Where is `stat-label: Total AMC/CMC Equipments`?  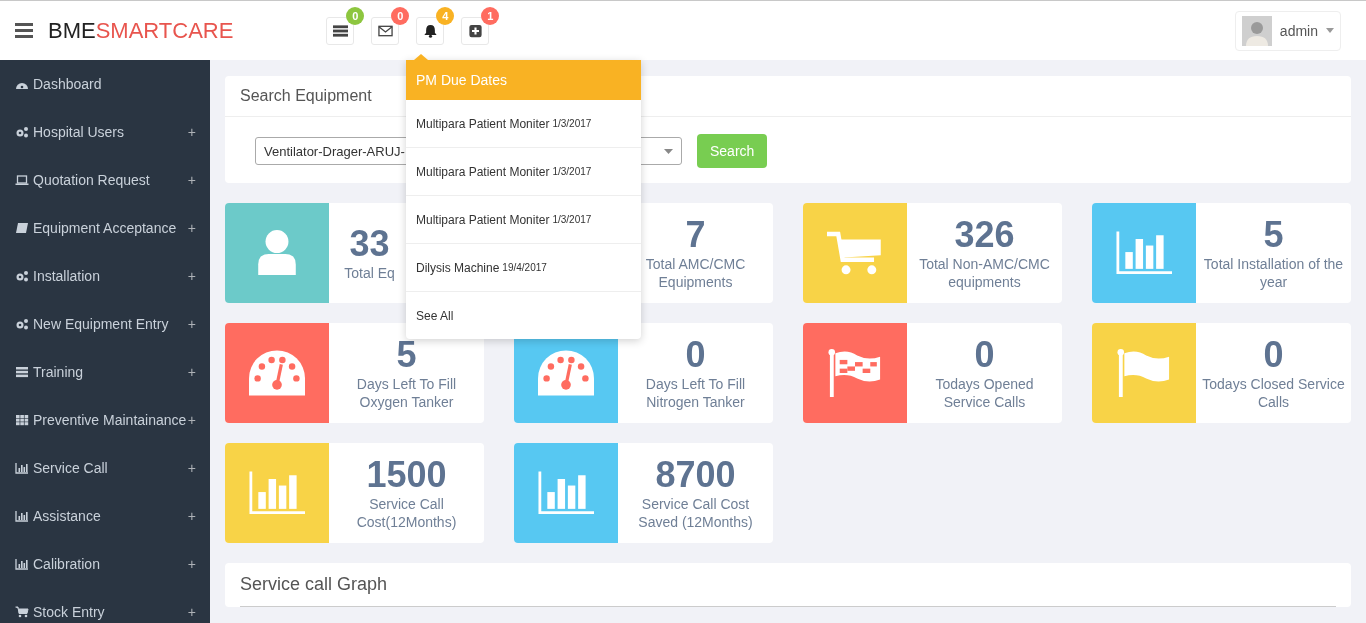 stat-label: Total AMC/CMC Equipments is located at coordinates (695, 273).